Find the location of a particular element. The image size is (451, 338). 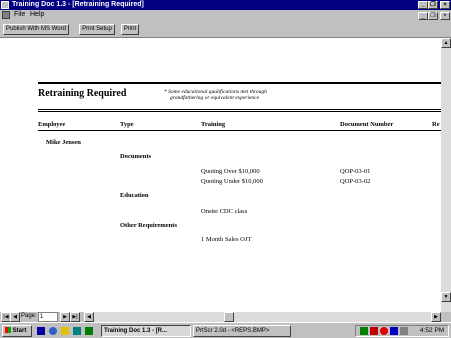

doc-restore-button: ❐ is located at coordinates (433, 16).